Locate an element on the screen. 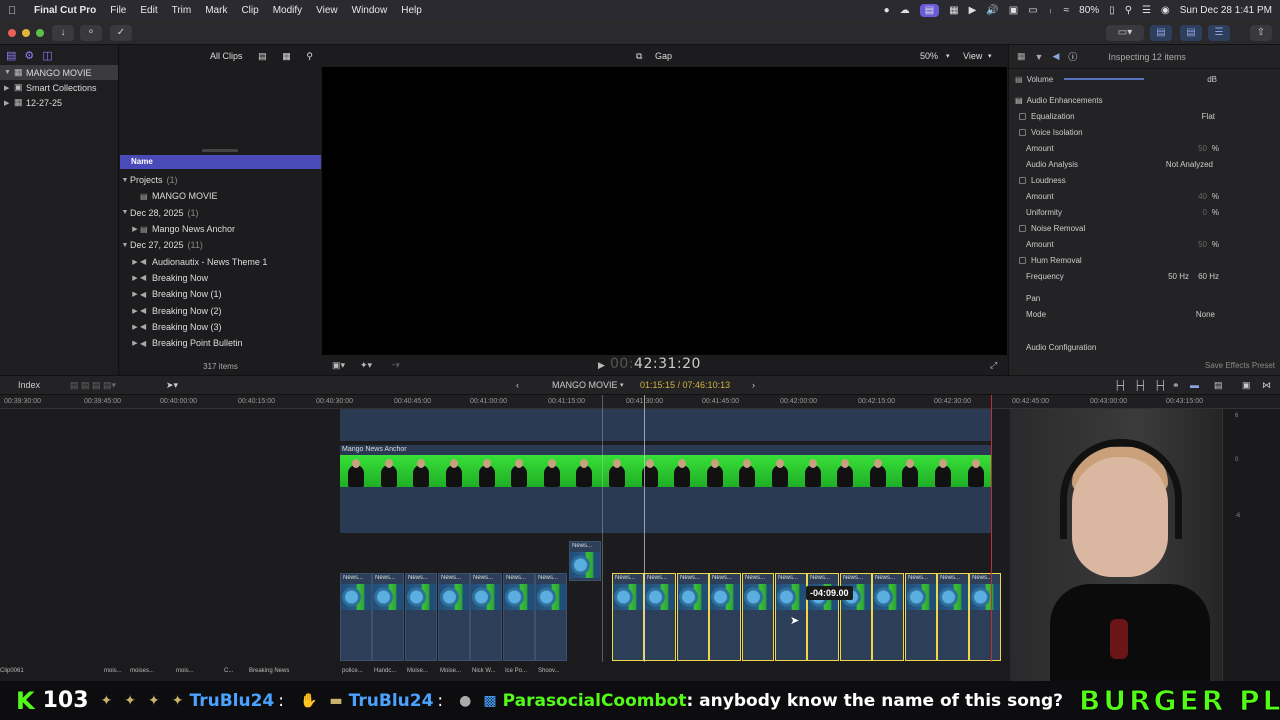  history-forward-icon: › is located at coordinates (753, 385).